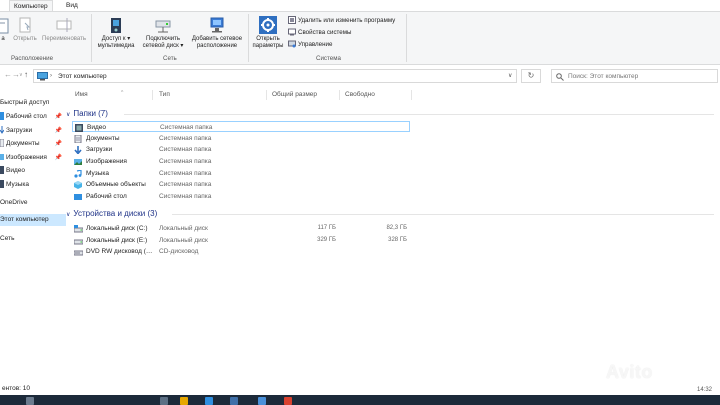  Describe the element at coordinates (217, 25) in the screenshot. I see `add-network-location-icon` at that location.